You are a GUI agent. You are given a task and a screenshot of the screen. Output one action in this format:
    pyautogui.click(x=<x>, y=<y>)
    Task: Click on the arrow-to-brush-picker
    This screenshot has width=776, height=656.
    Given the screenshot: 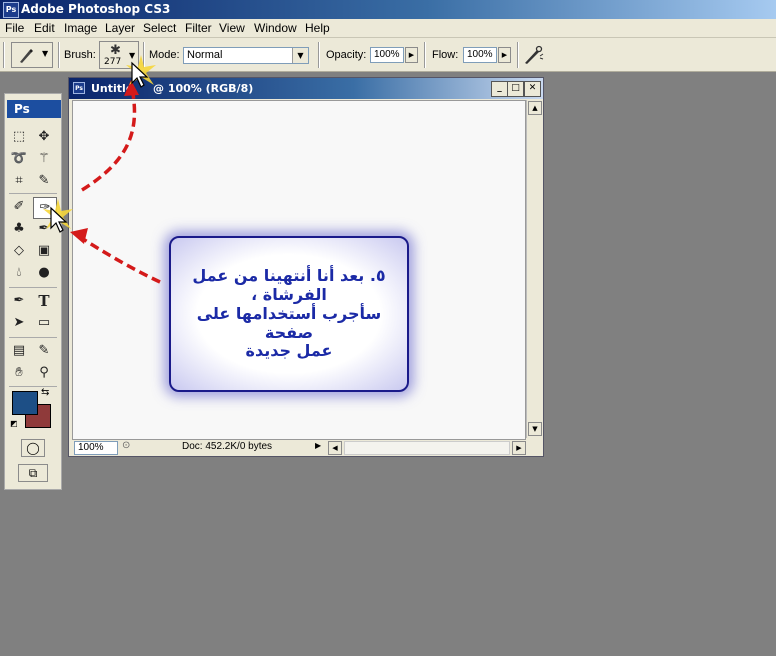 What is the action you would take?
    pyautogui.click(x=109, y=139)
    